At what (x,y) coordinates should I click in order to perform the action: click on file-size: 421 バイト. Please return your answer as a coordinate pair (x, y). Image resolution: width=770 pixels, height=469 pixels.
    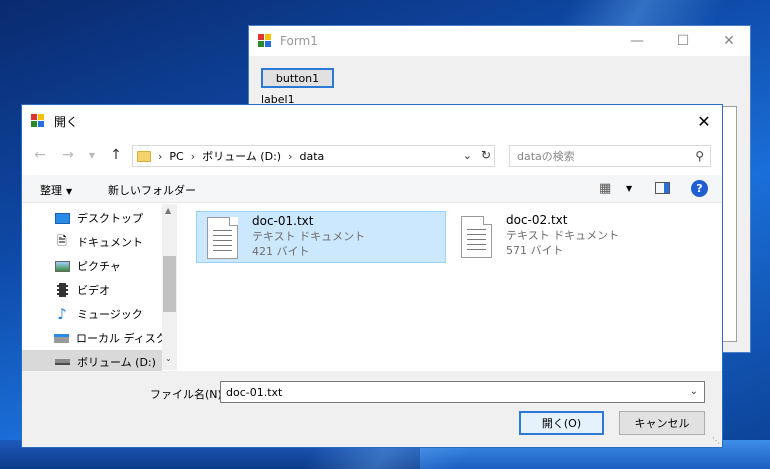
    Looking at the image, I should click on (281, 251).